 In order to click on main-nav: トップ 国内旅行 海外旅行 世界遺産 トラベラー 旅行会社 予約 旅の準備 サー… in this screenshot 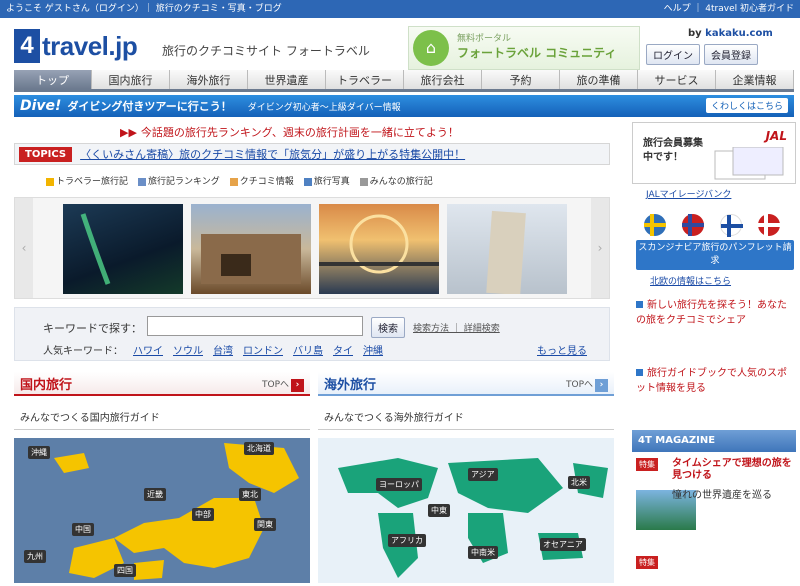, I will do `click(404, 81)`.